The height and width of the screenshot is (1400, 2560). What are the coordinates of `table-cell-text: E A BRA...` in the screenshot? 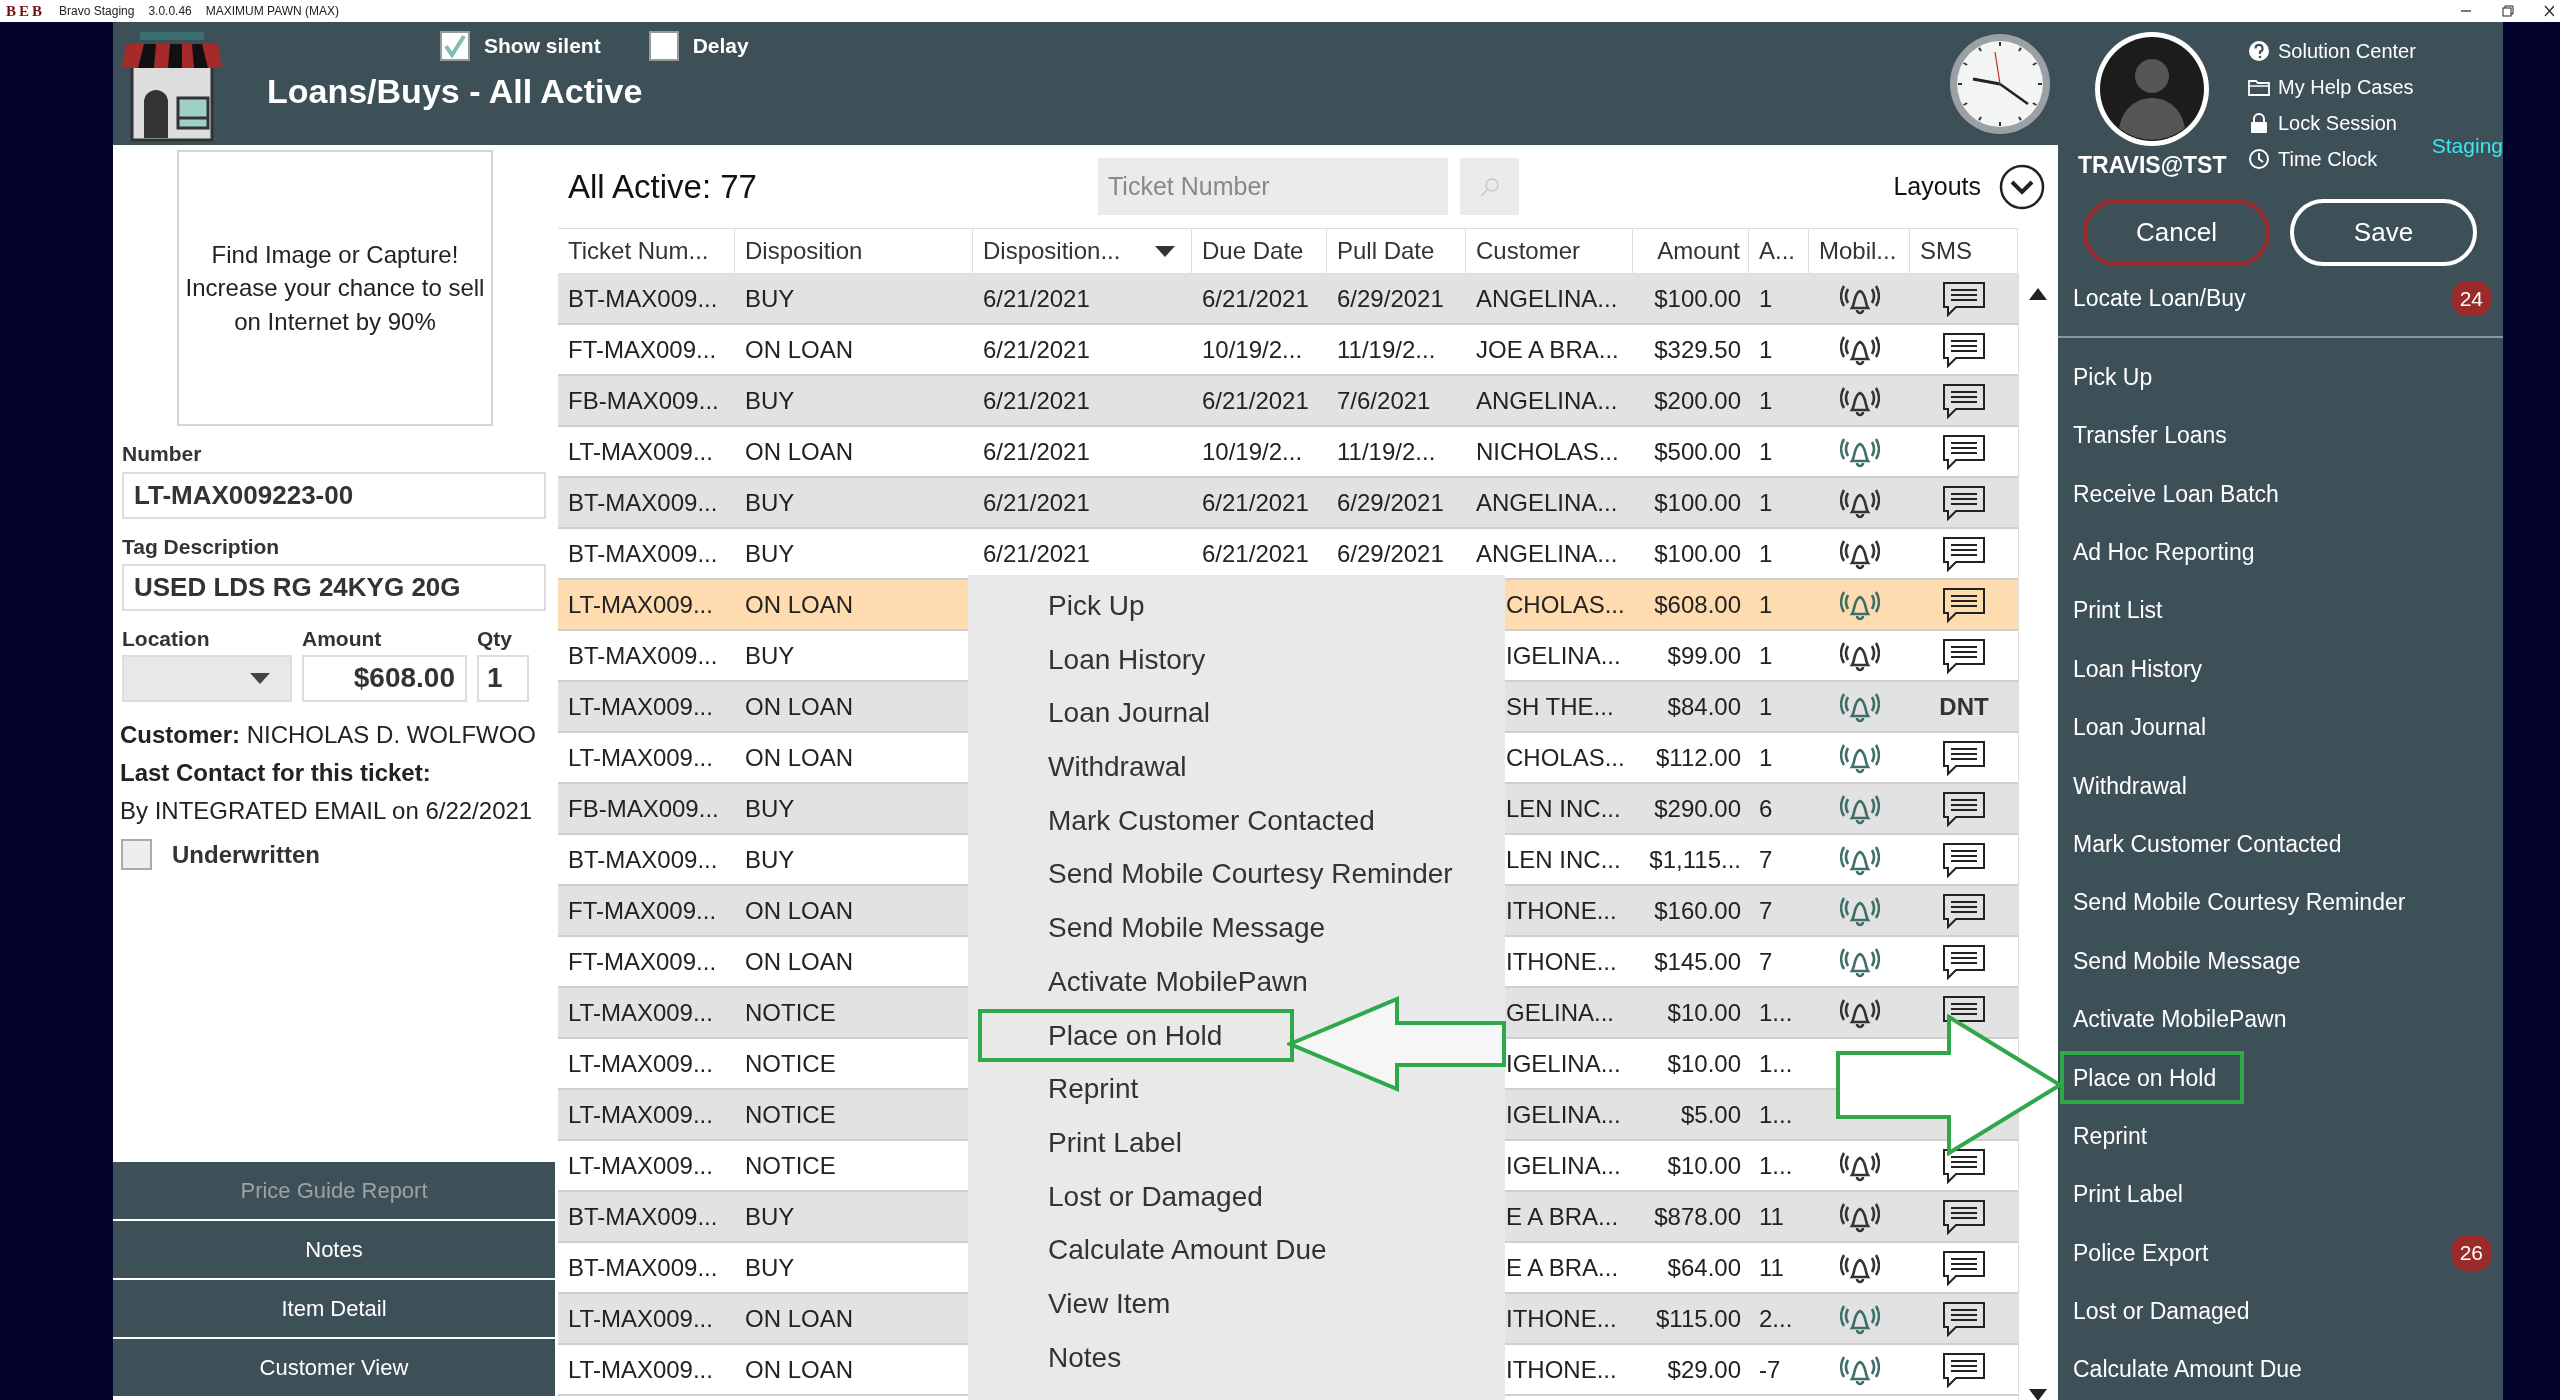 It's located at (1562, 1216).